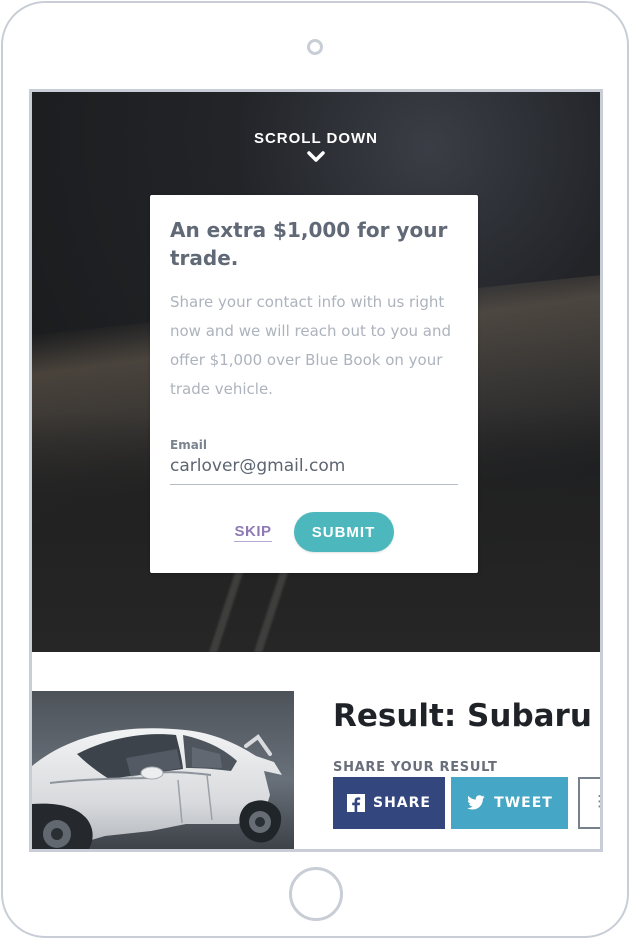 The width and height of the screenshot is (632, 941). What do you see at coordinates (316, 157) in the screenshot?
I see `chevron-down-icon` at bounding box center [316, 157].